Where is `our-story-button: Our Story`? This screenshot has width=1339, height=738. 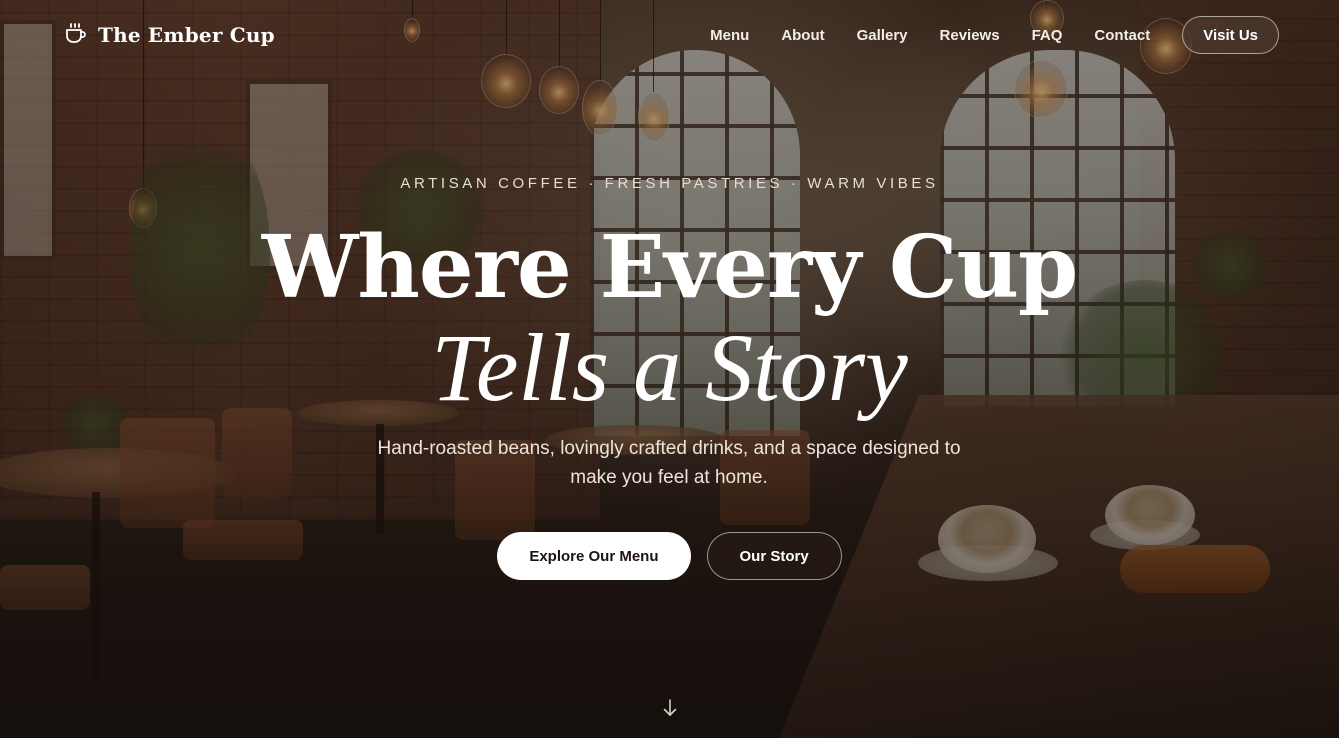
our-story-button: Our Story is located at coordinates (774, 556).